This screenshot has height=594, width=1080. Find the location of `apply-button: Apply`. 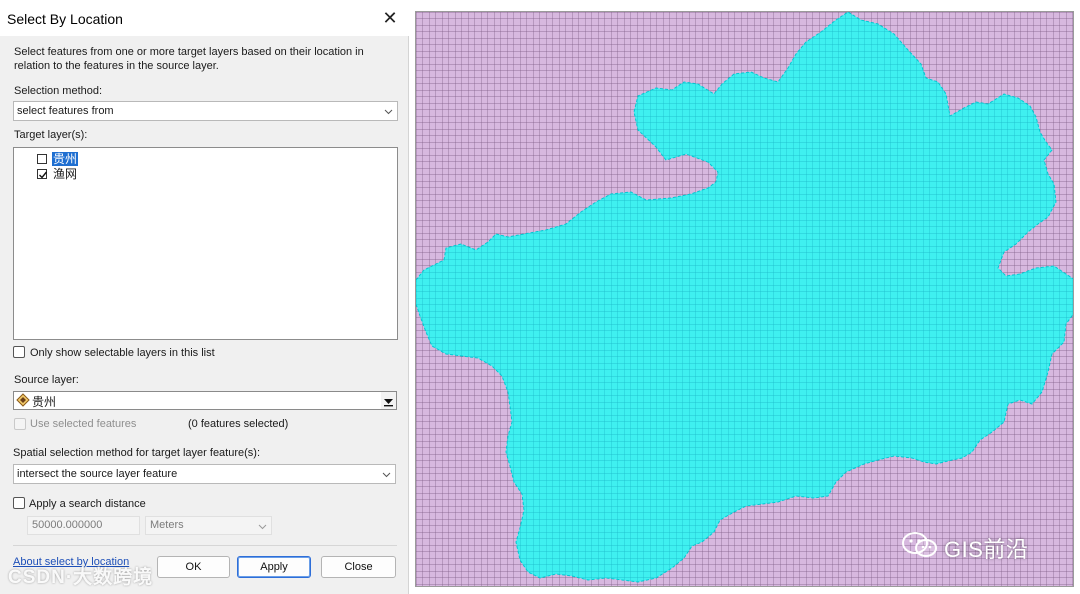

apply-button: Apply is located at coordinates (274, 567).